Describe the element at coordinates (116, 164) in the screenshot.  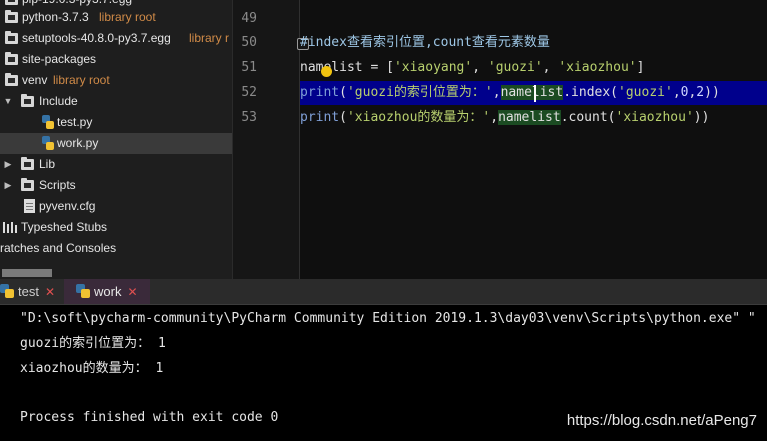
I see `tree-item-lib: ▶ Lib` at that location.